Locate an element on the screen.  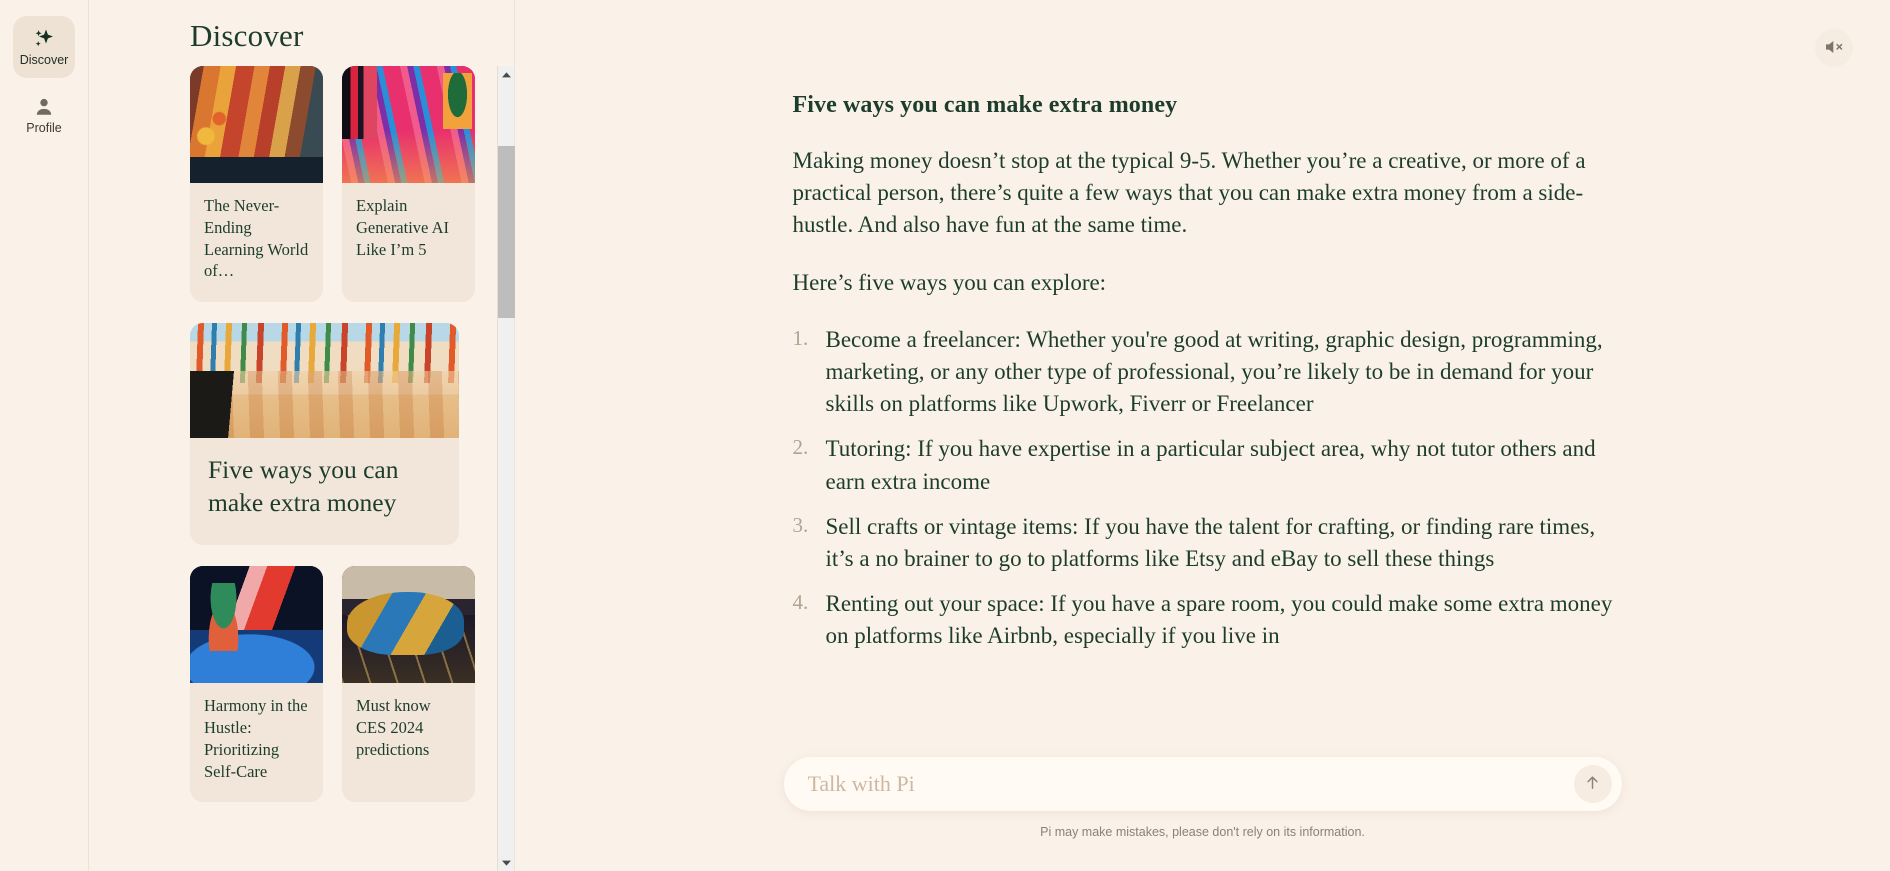
person-icon is located at coordinates (44, 107).